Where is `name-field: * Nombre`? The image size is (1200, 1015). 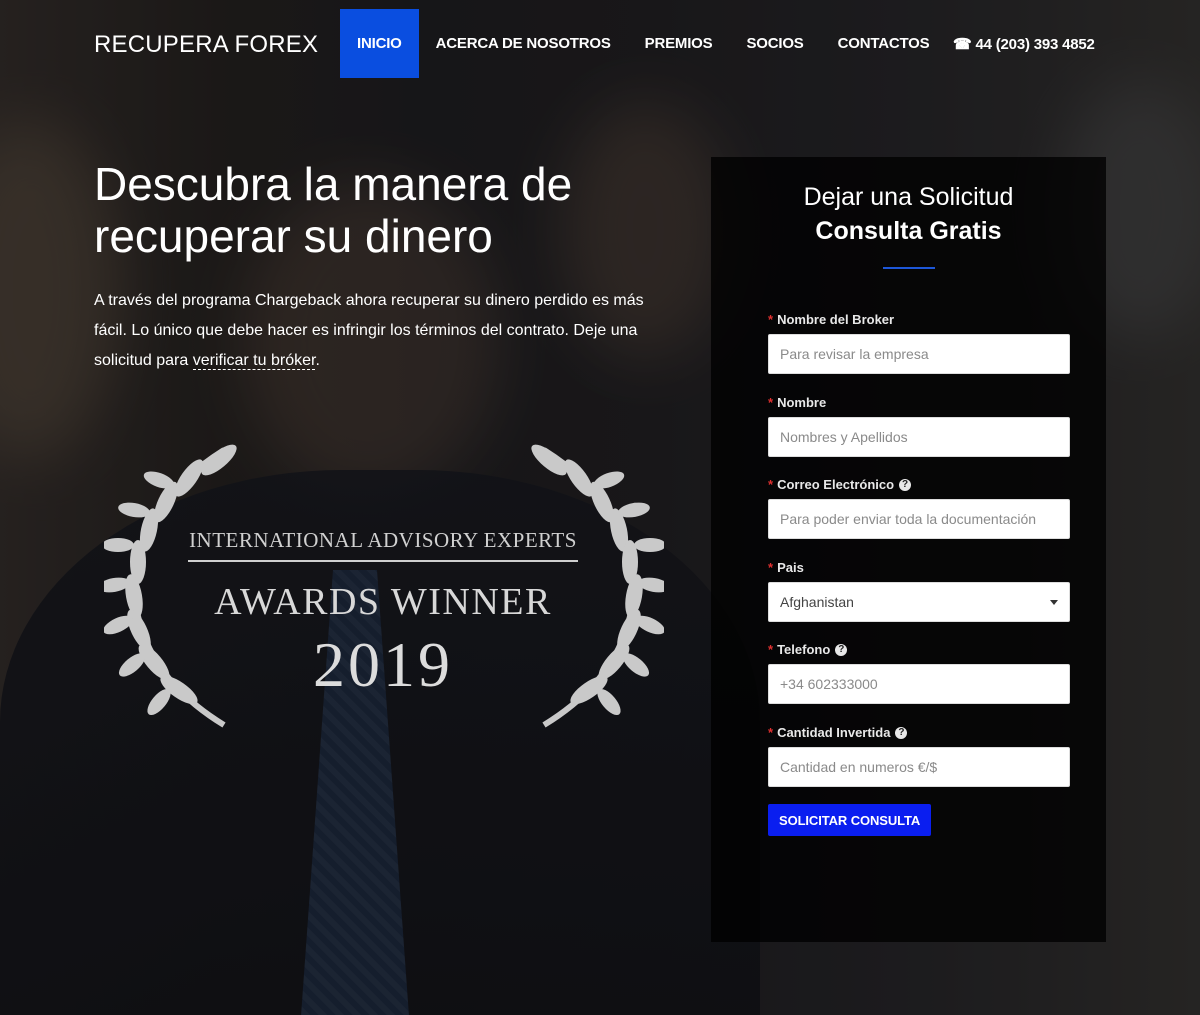
name-field: * Nombre is located at coordinates (919, 426).